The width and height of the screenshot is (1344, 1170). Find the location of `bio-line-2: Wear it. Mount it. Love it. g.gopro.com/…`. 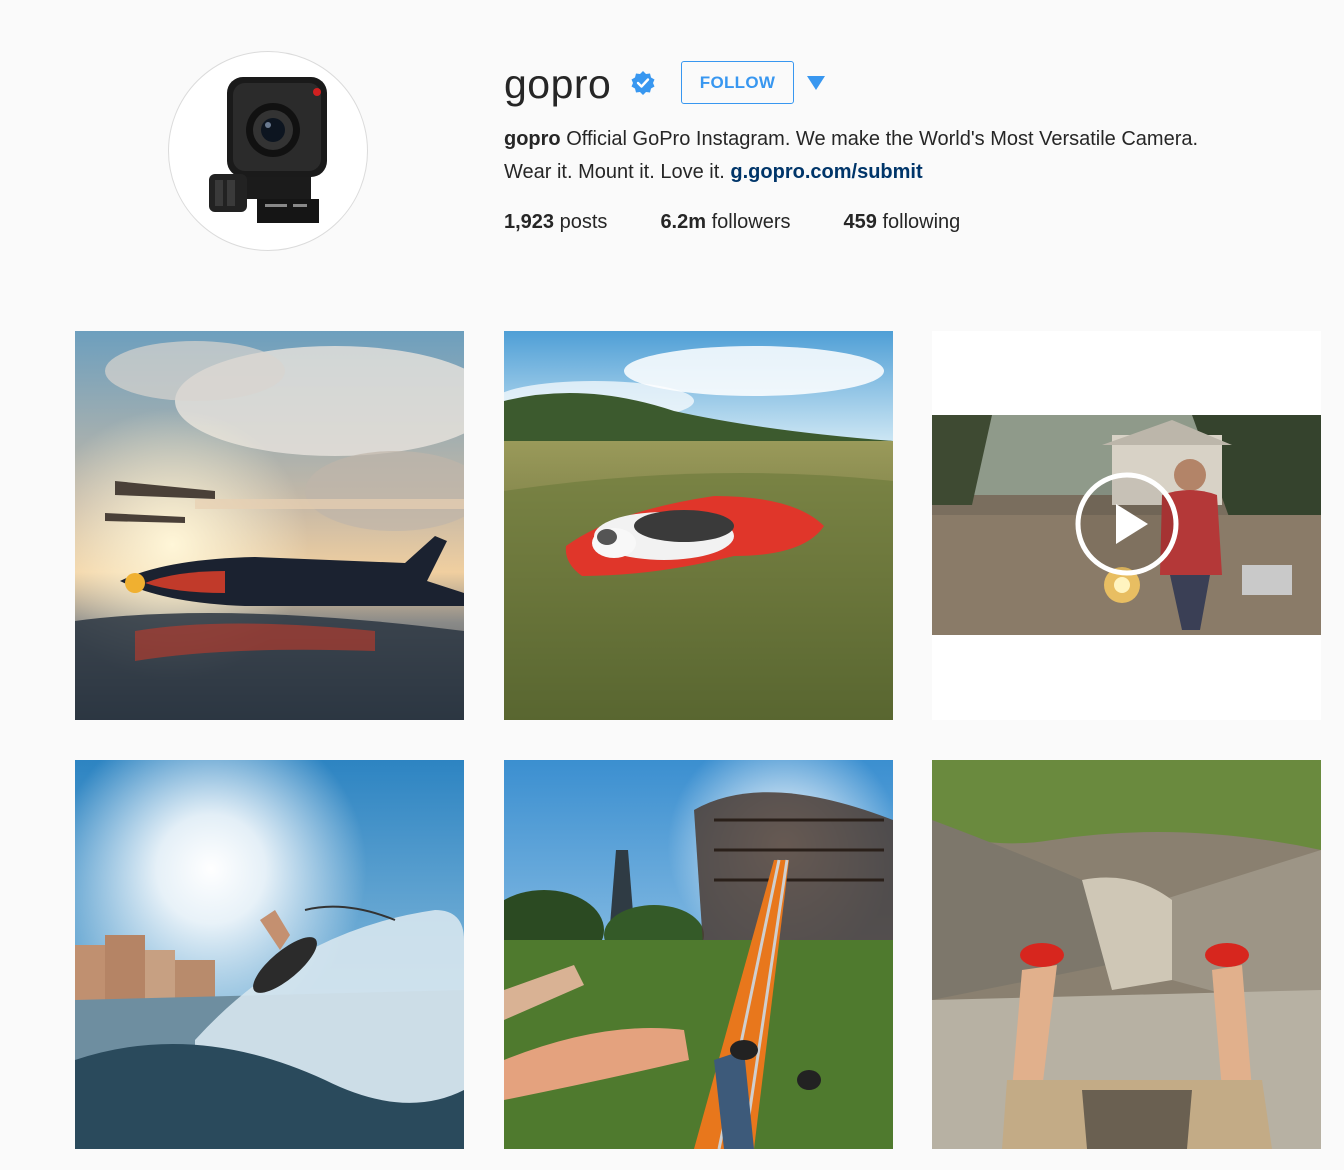

bio-line-2: Wear it. Mount it. Love it. g.gopro.com/… is located at coordinates (904, 172).